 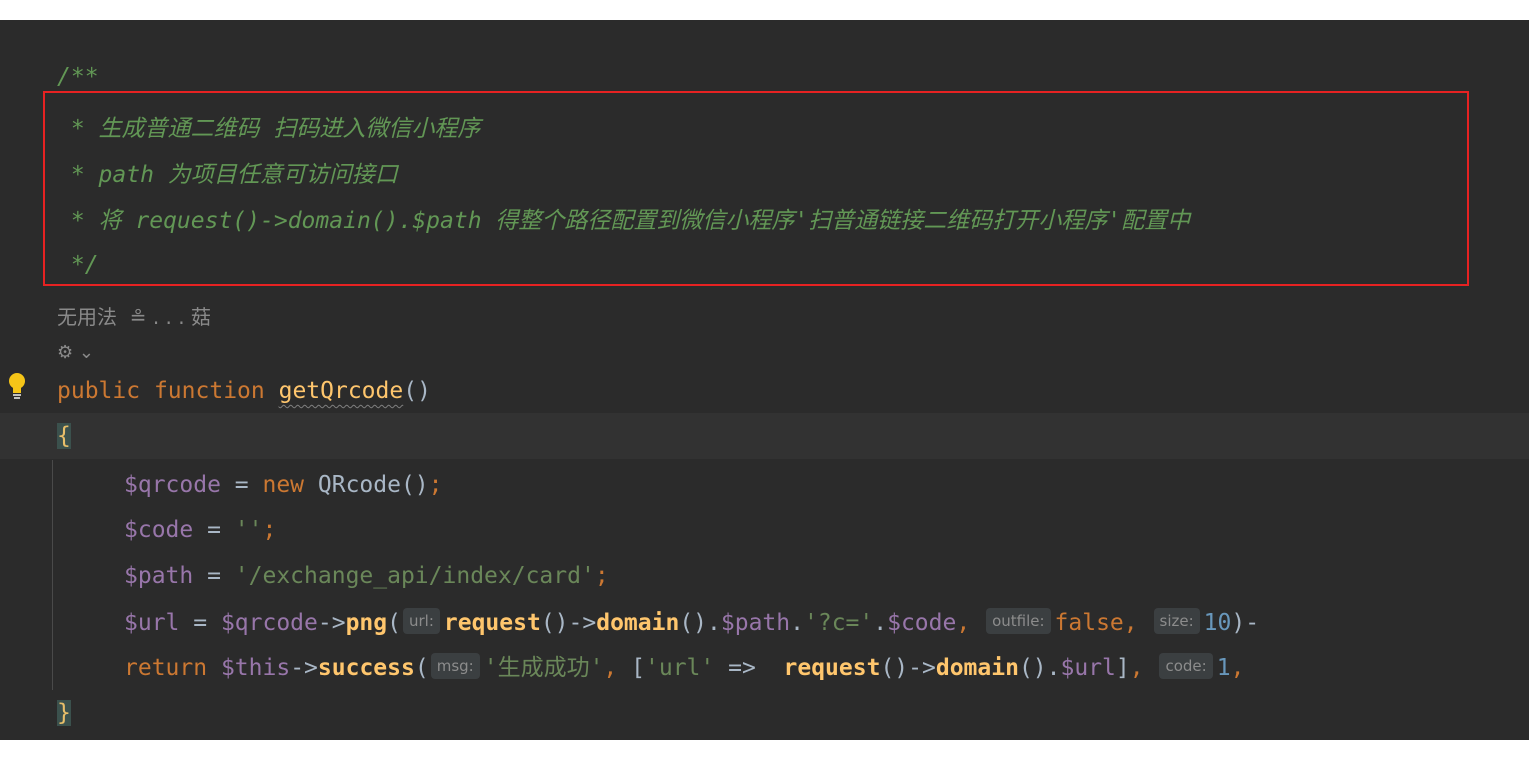 What do you see at coordinates (341, 391) in the screenshot?
I see `function-name: getQrcode` at bounding box center [341, 391].